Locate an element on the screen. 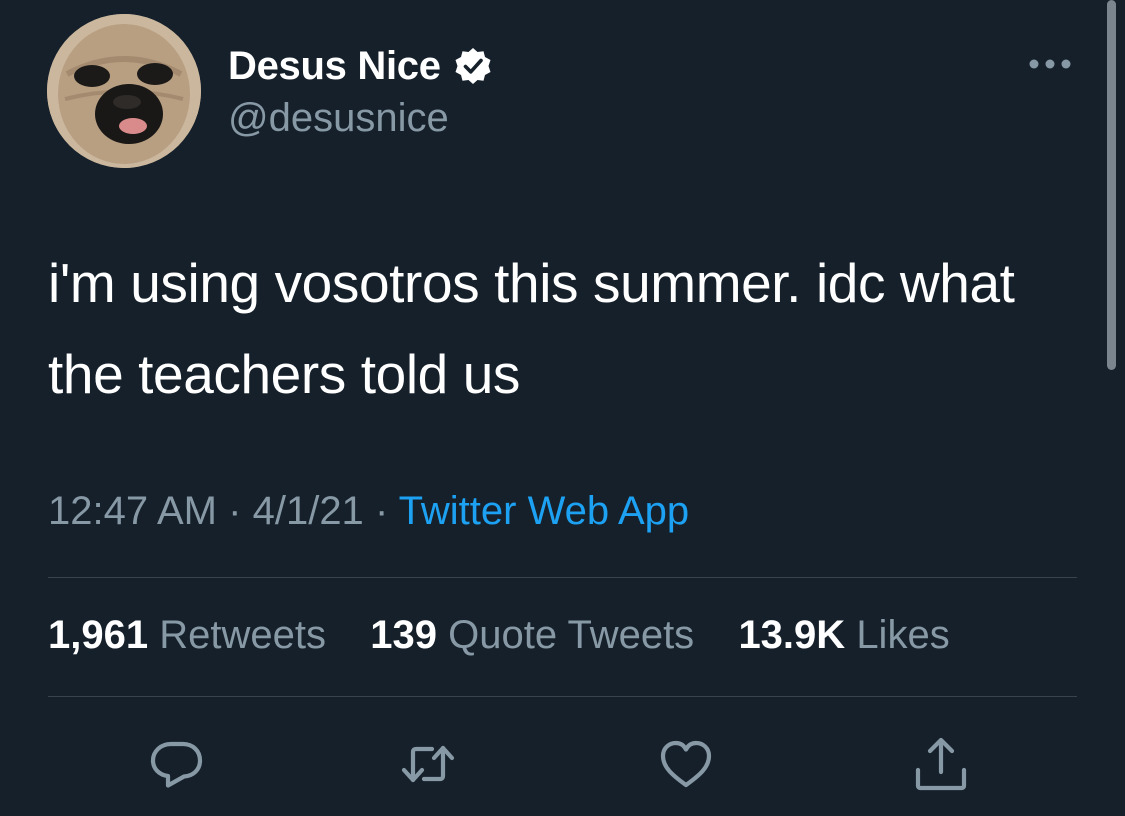  tweet-date: 4/1/21 is located at coordinates (308, 511).